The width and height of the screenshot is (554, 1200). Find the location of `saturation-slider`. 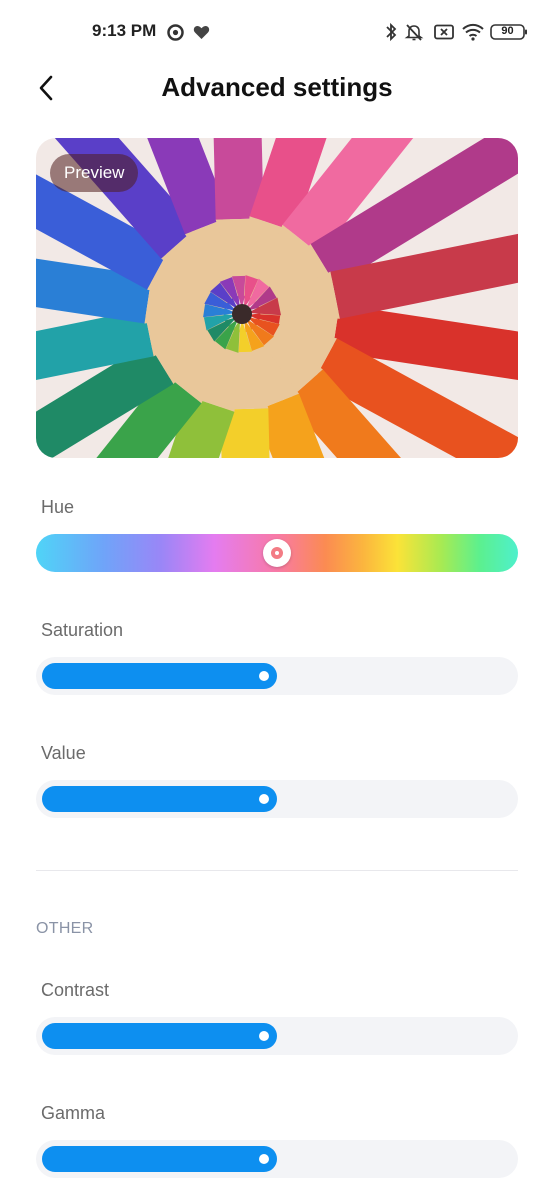

saturation-slider is located at coordinates (277, 676).